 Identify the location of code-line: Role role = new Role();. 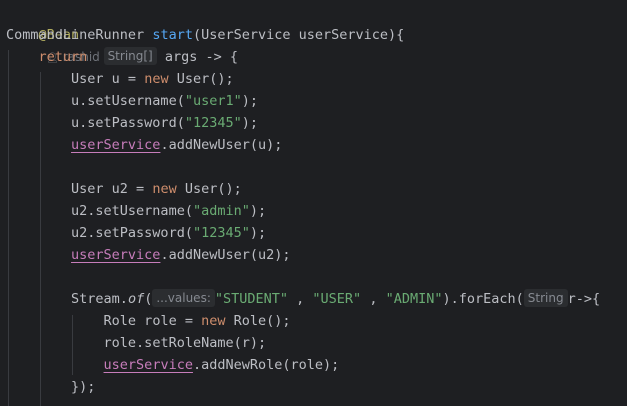
(148, 321).